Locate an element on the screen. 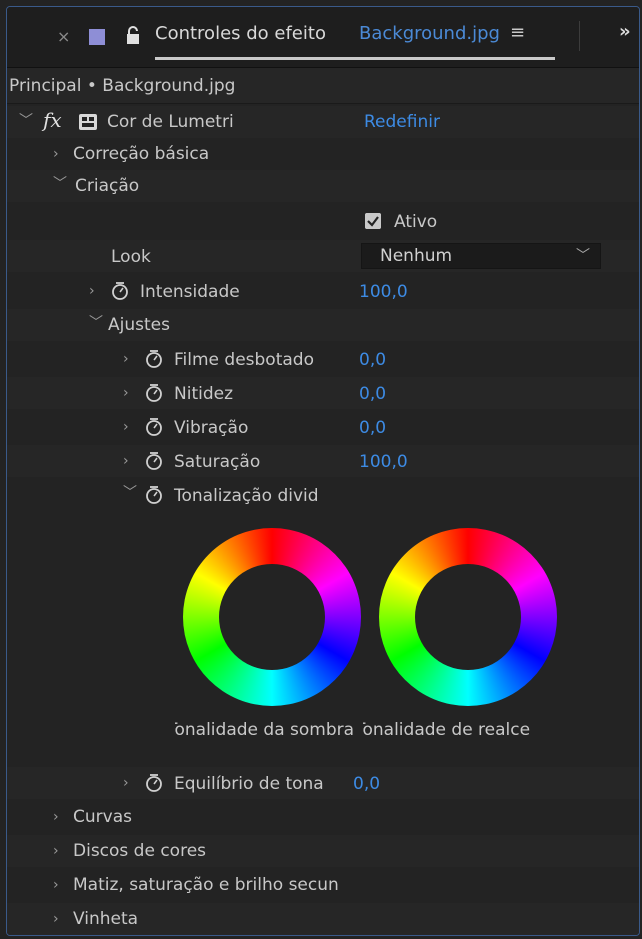 This screenshot has width=642, height=939. section-label: Matiz, saturação e brilho secun is located at coordinates (206, 885).